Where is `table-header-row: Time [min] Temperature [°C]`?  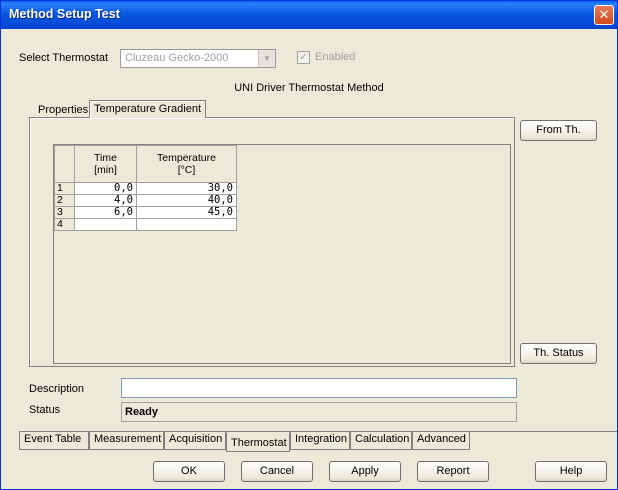
table-header-row: Time [min] Temperature [°C] is located at coordinates (145, 164).